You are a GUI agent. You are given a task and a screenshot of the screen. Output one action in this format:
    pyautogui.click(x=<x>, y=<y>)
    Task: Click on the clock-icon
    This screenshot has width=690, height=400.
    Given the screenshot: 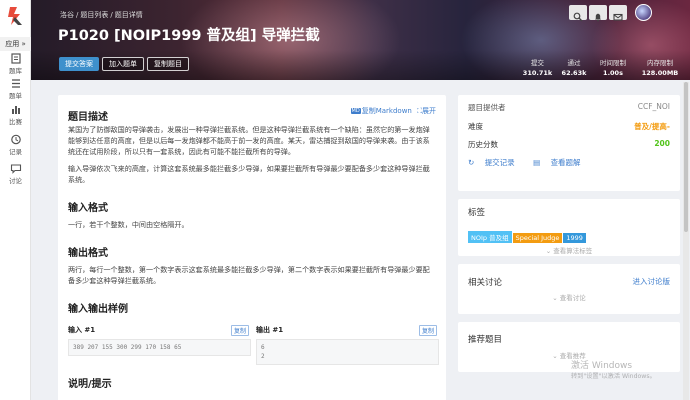 What is the action you would take?
    pyautogui.click(x=16, y=139)
    